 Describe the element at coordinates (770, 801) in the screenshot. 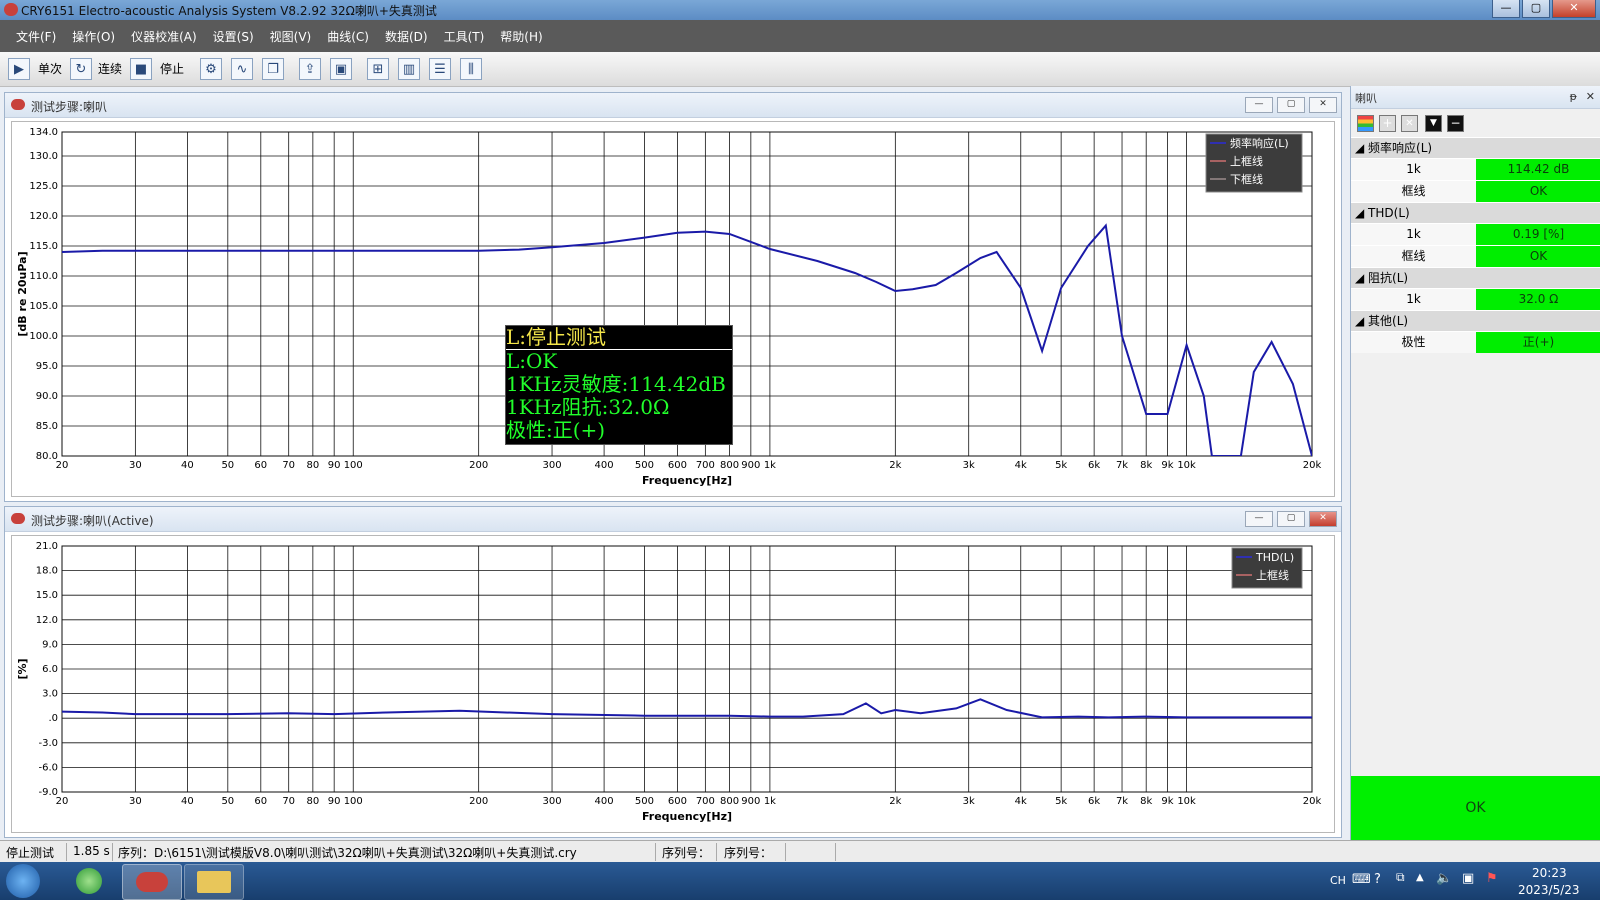

I see `x-tick-label: 1k` at that location.